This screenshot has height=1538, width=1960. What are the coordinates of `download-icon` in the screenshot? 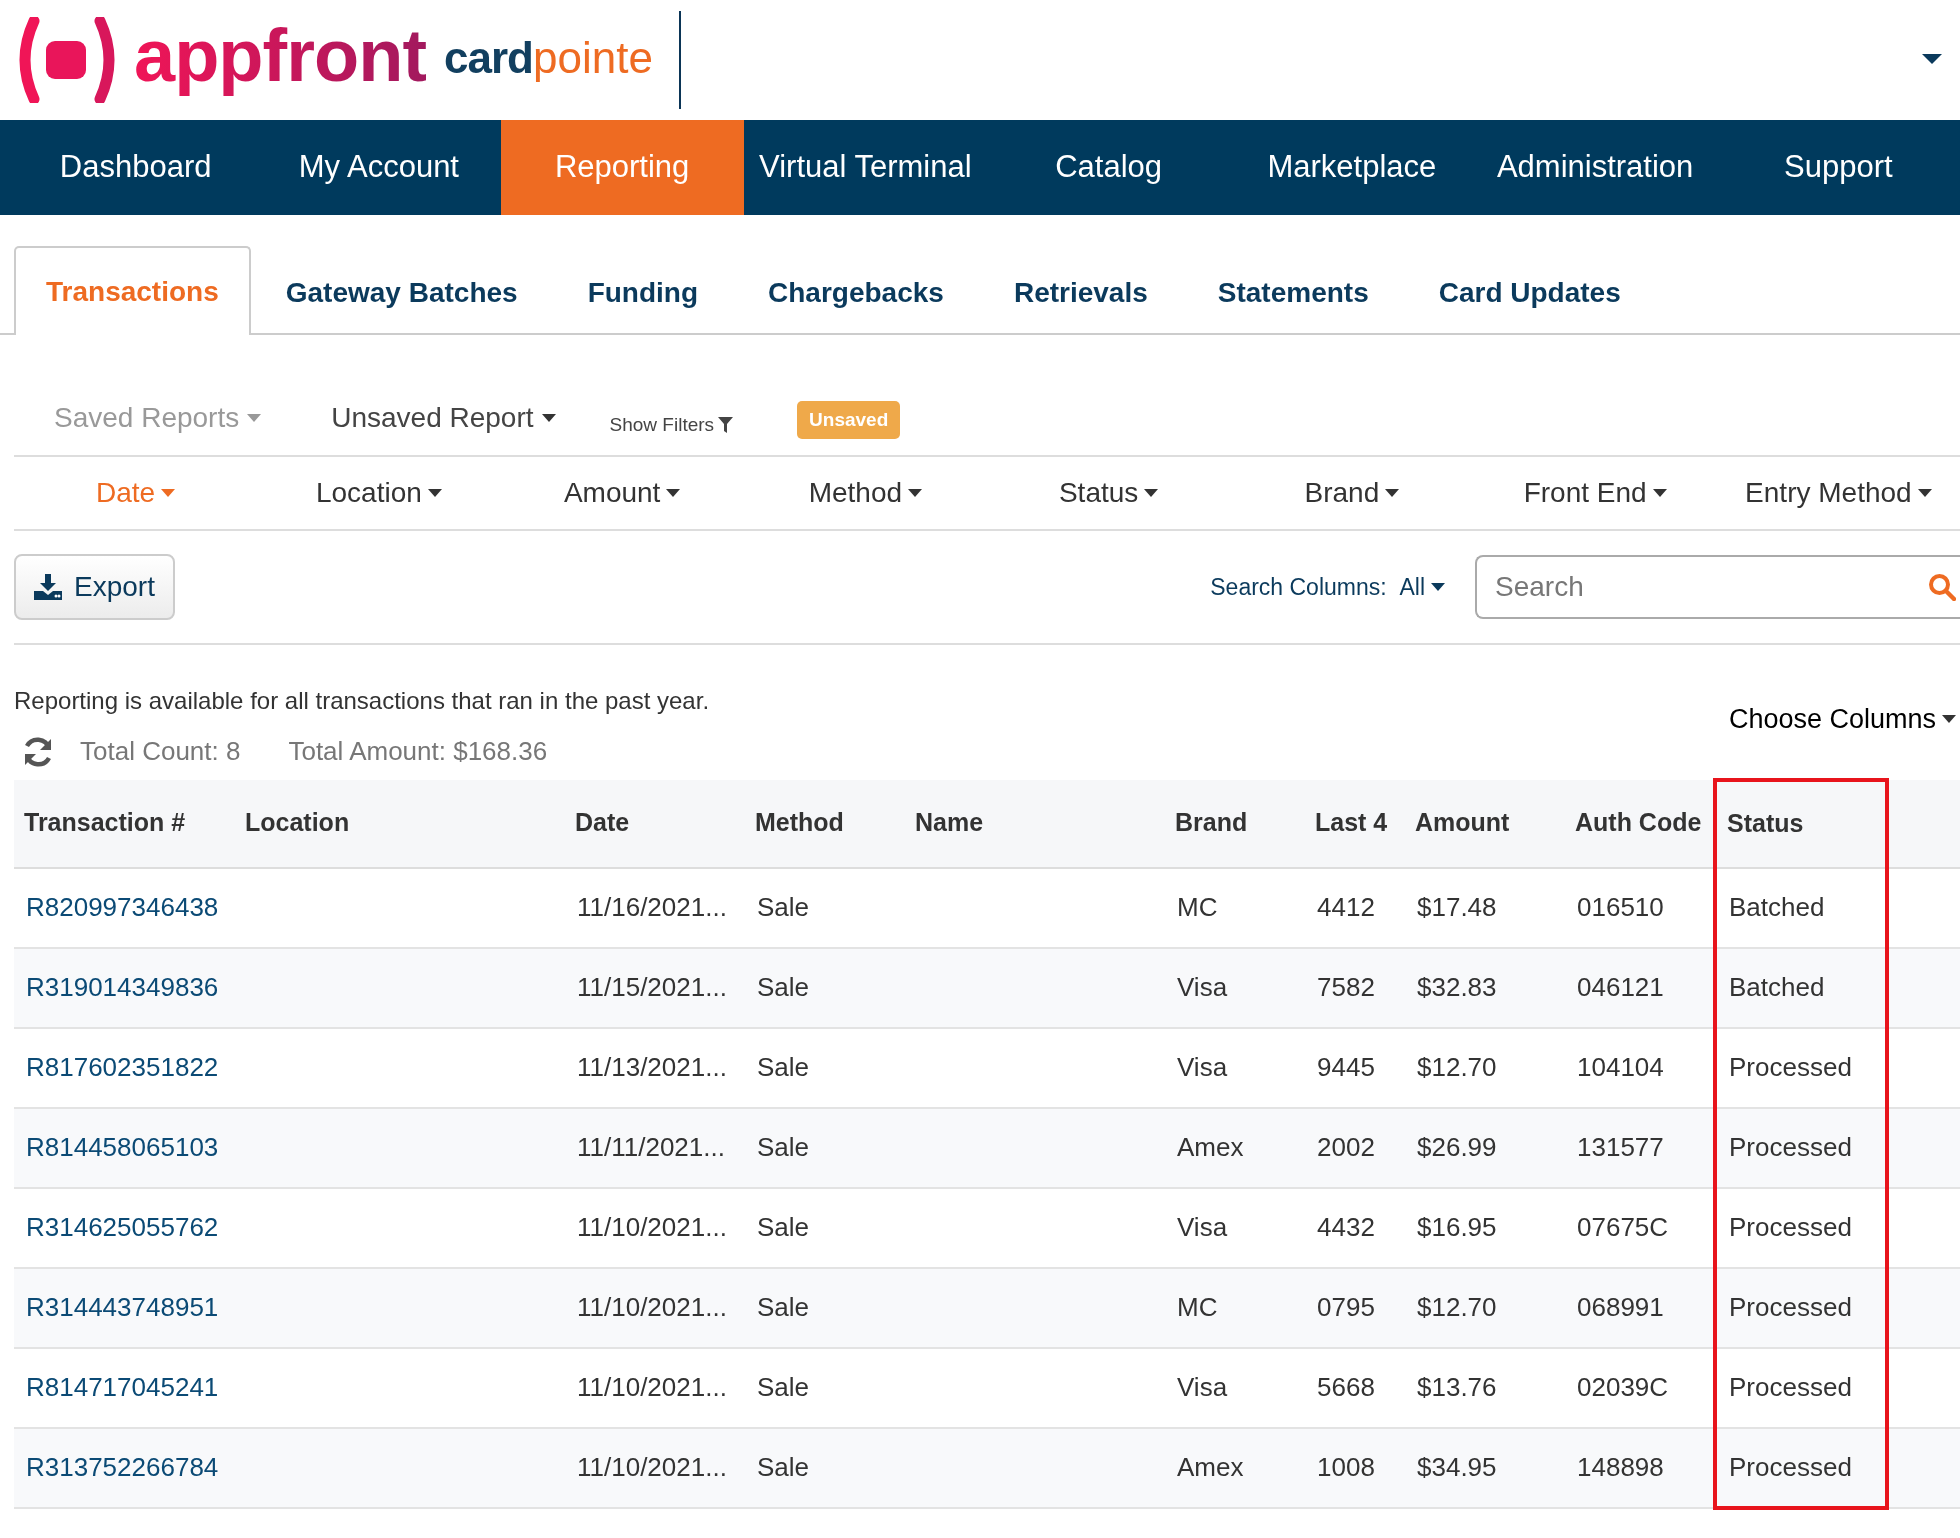 It's located at (48, 587).